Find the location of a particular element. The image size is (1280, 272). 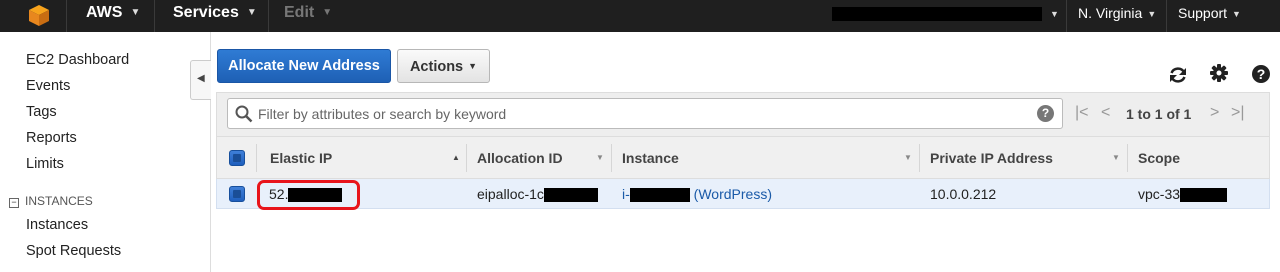

region-menu: N. Virginia ▼ is located at coordinates (1117, 16).